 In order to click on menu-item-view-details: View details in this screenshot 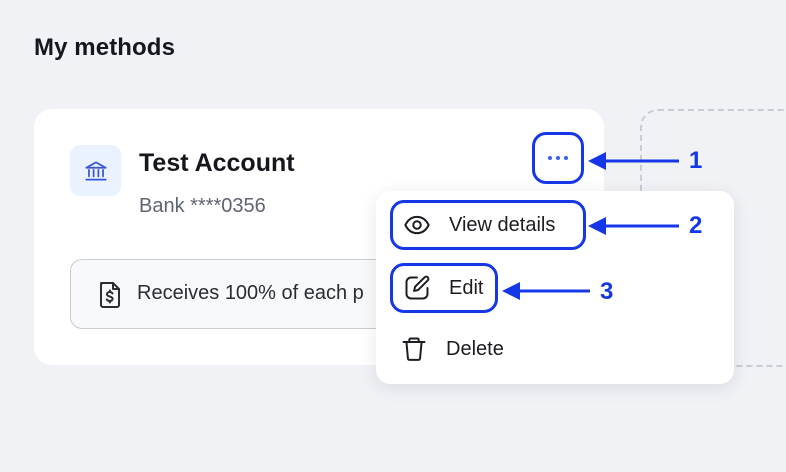, I will do `click(488, 225)`.